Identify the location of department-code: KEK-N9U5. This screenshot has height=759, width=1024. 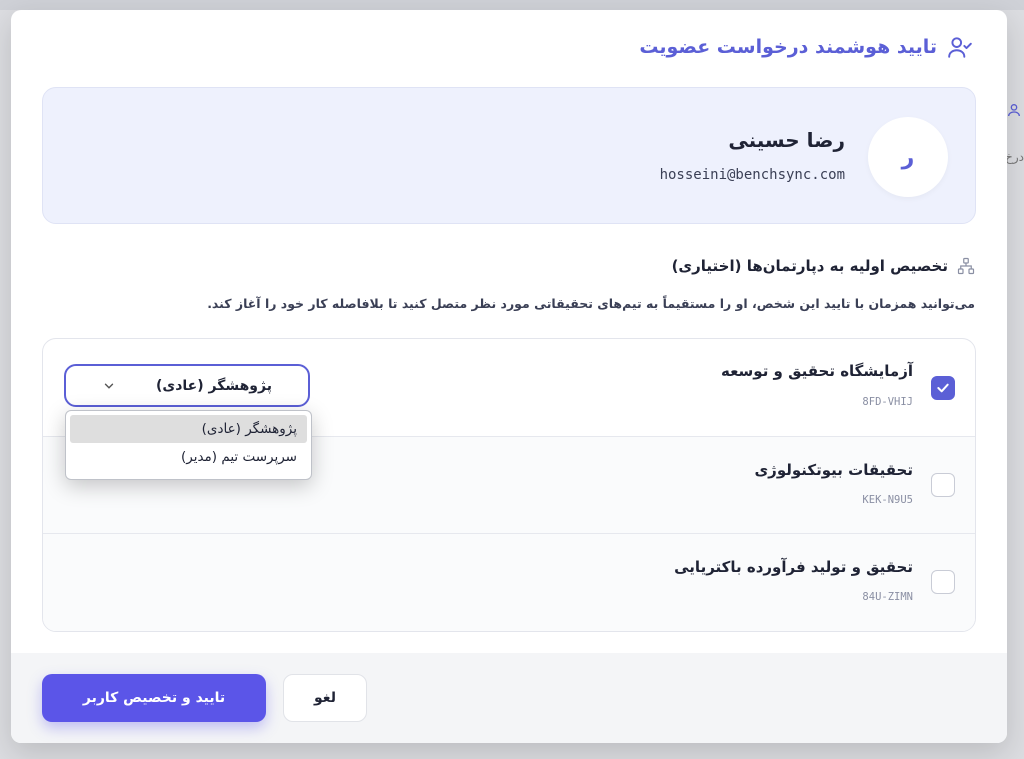
(887, 500).